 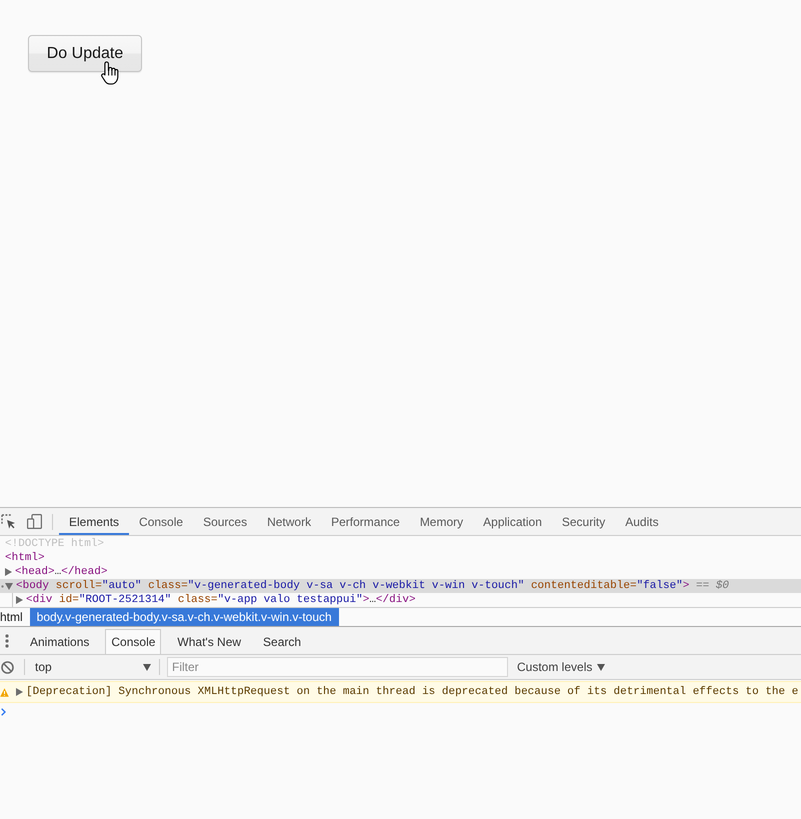 What do you see at coordinates (584, 521) in the screenshot?
I see `panel-tab: Security` at bounding box center [584, 521].